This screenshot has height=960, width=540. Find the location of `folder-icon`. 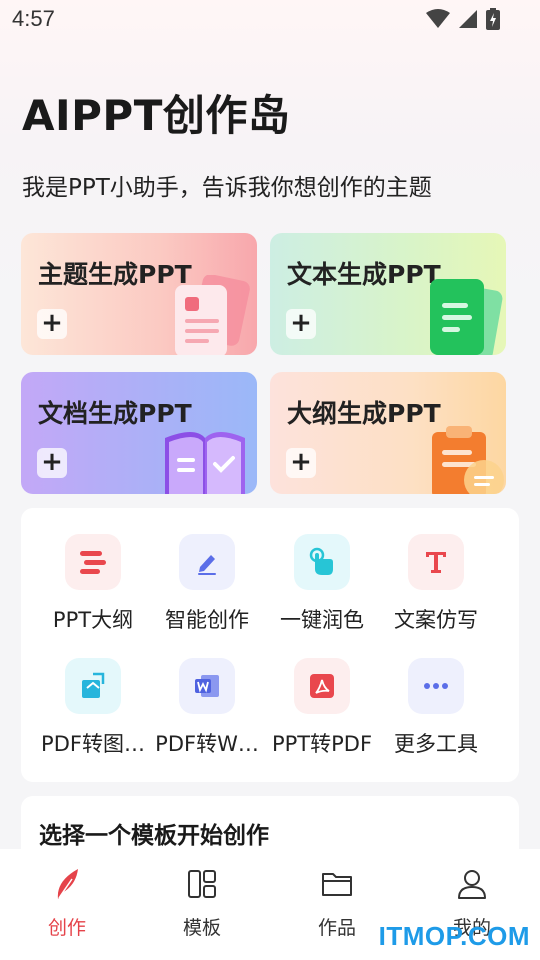

folder-icon is located at coordinates (337, 884).